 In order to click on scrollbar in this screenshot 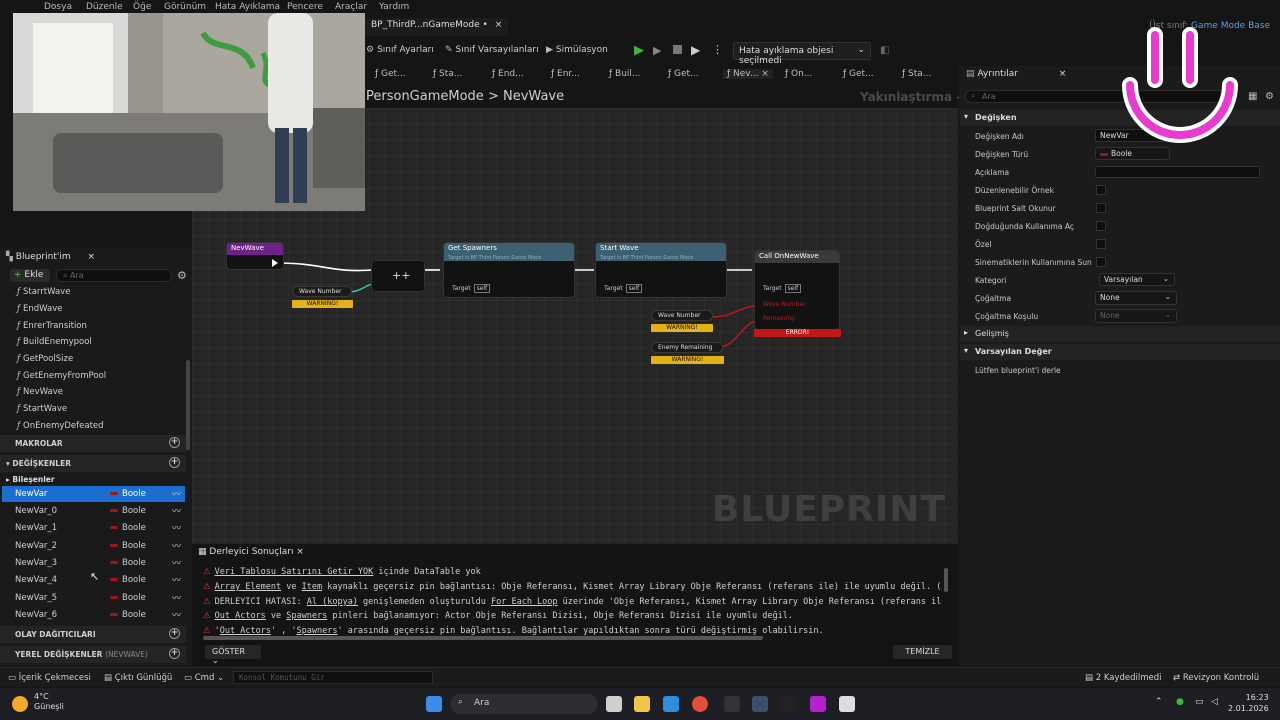, I will do `click(946, 580)`.